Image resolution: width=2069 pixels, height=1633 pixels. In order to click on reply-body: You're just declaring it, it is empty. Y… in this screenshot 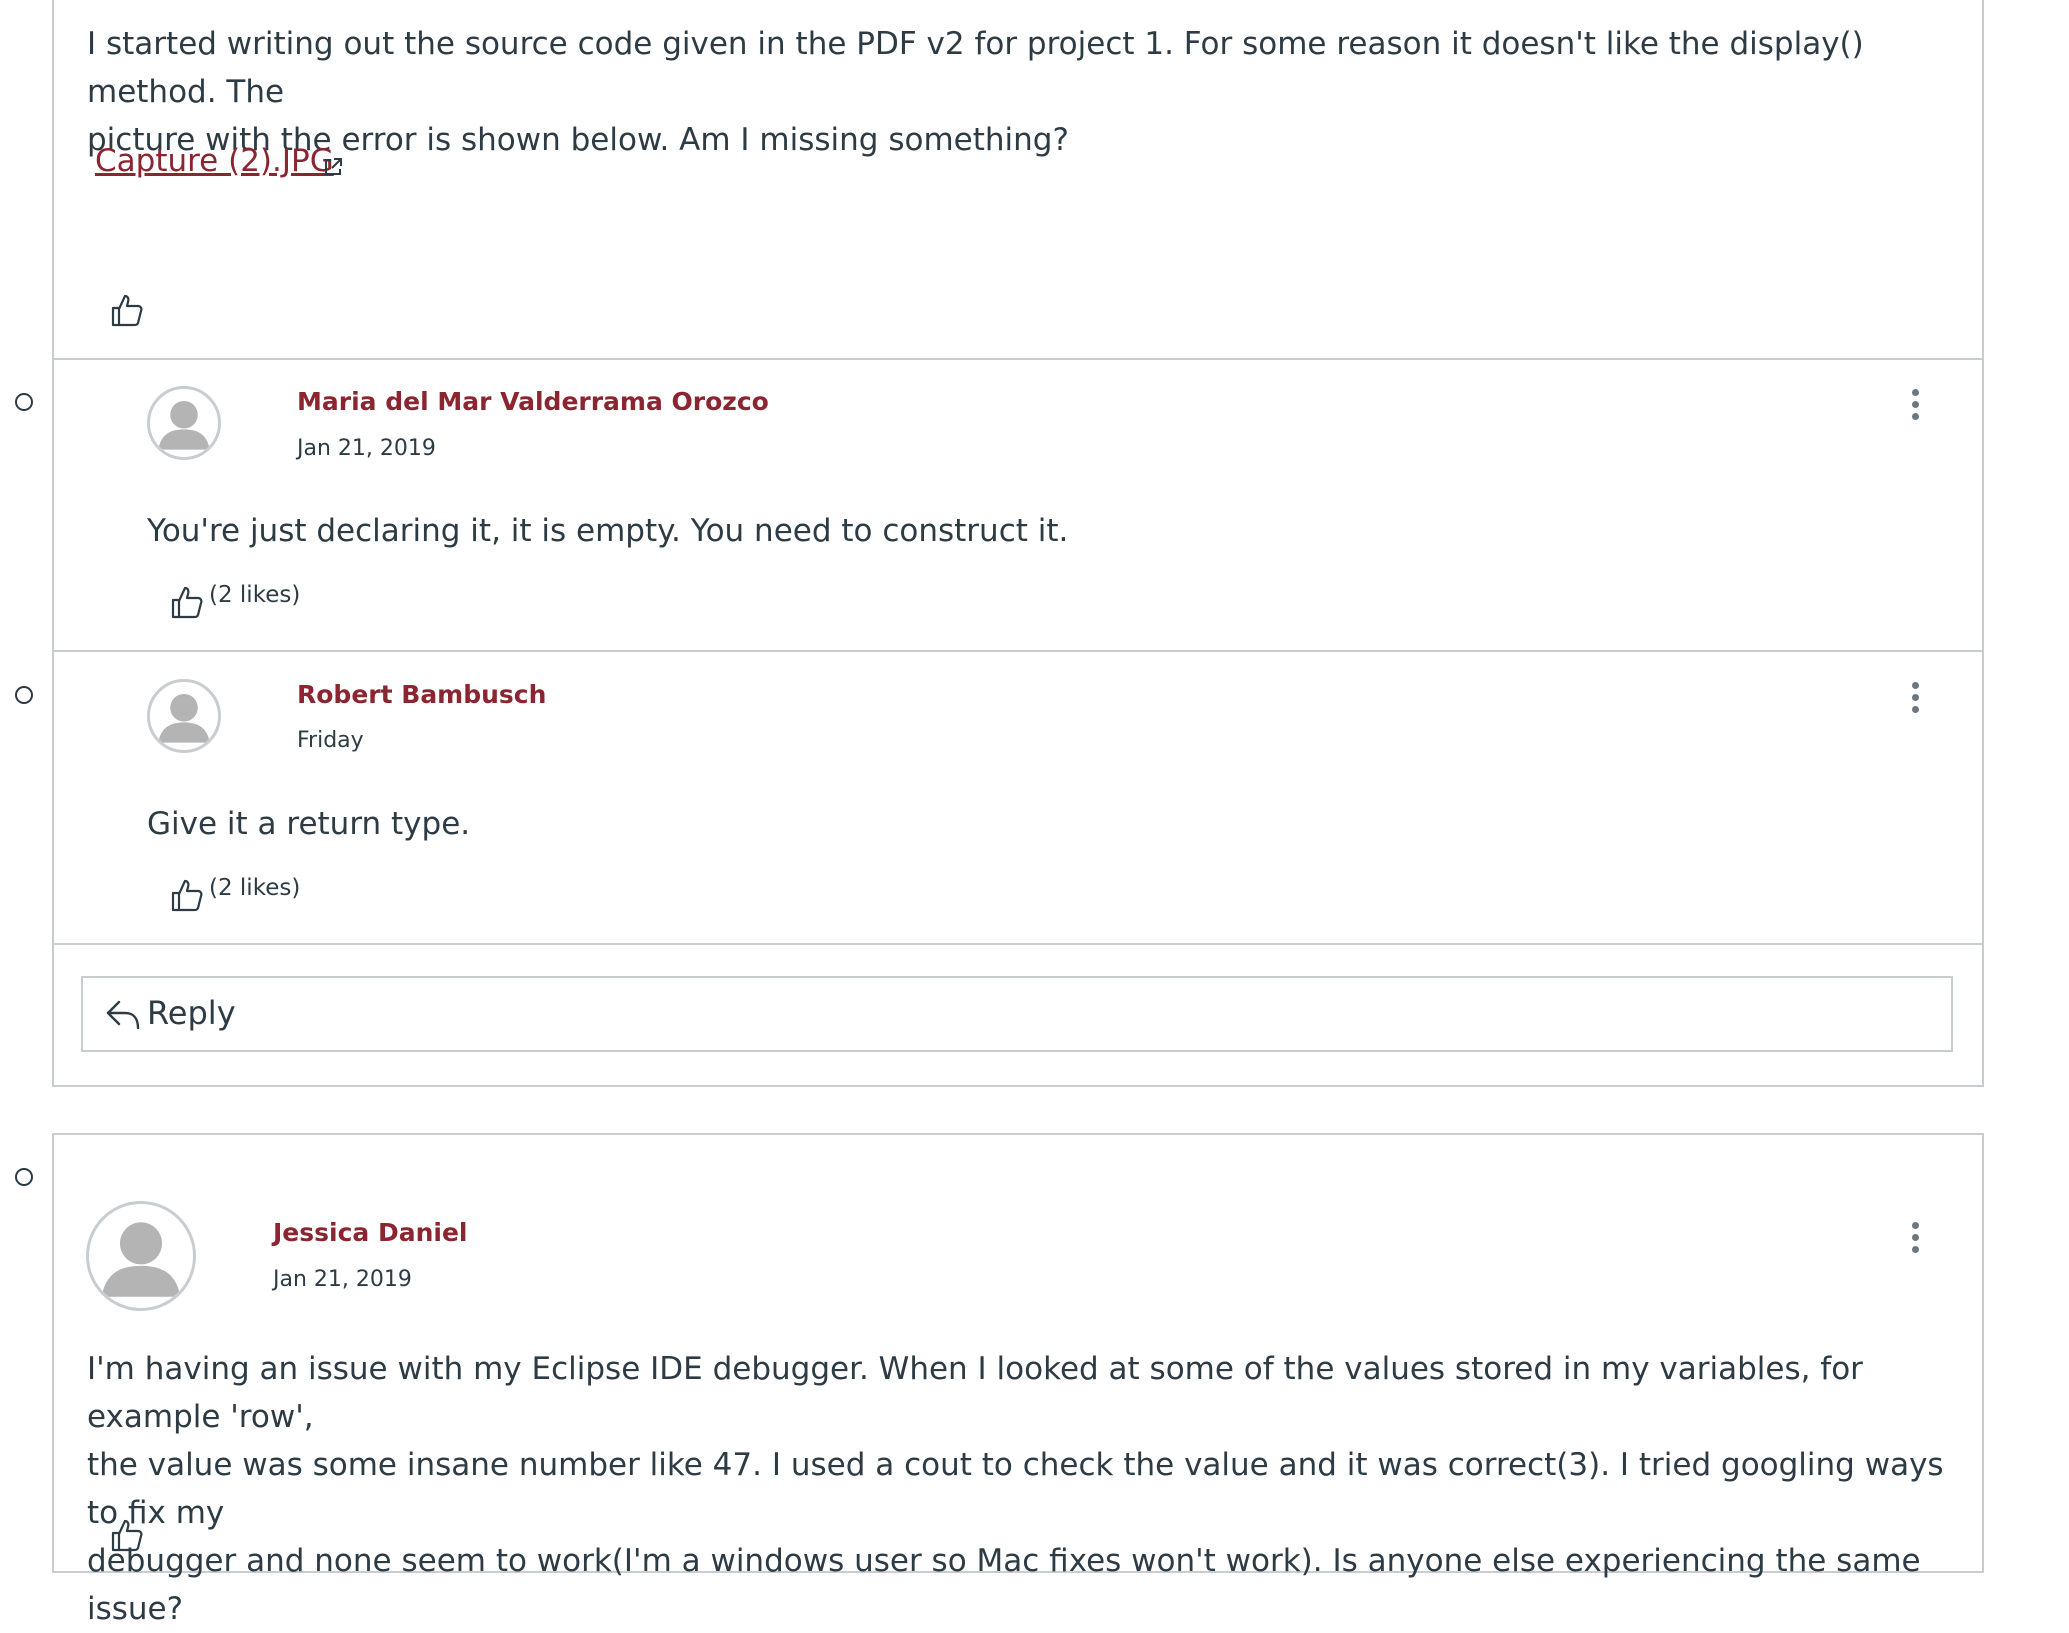, I will do `click(608, 531)`.